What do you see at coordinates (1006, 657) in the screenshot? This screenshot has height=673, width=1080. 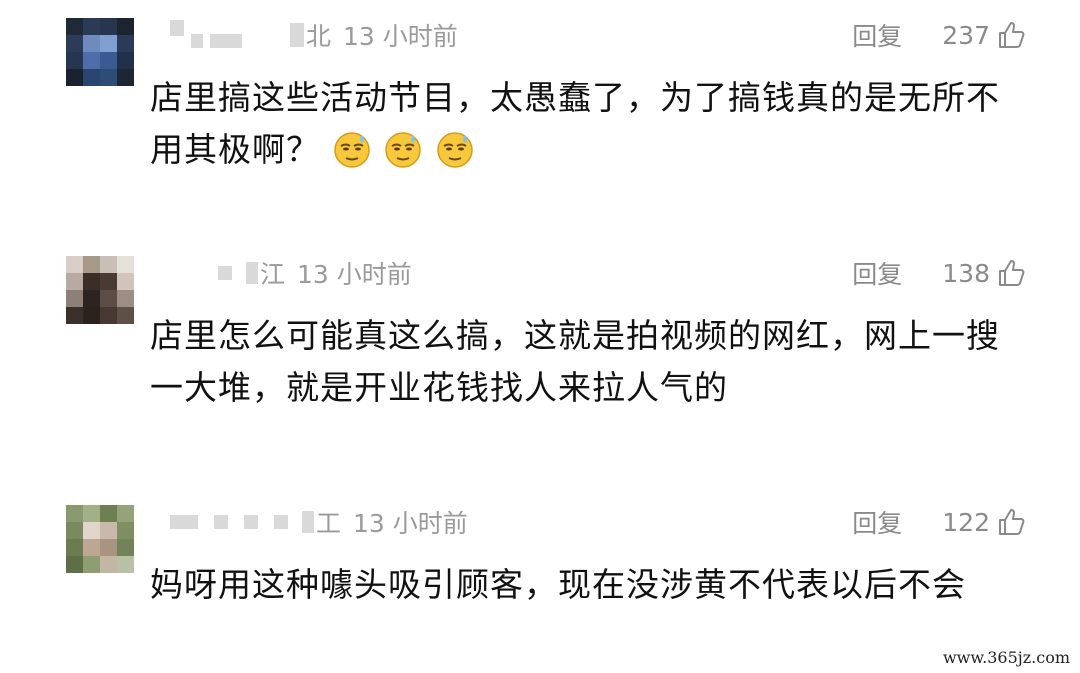 I see `watermark: www.365jz.com` at bounding box center [1006, 657].